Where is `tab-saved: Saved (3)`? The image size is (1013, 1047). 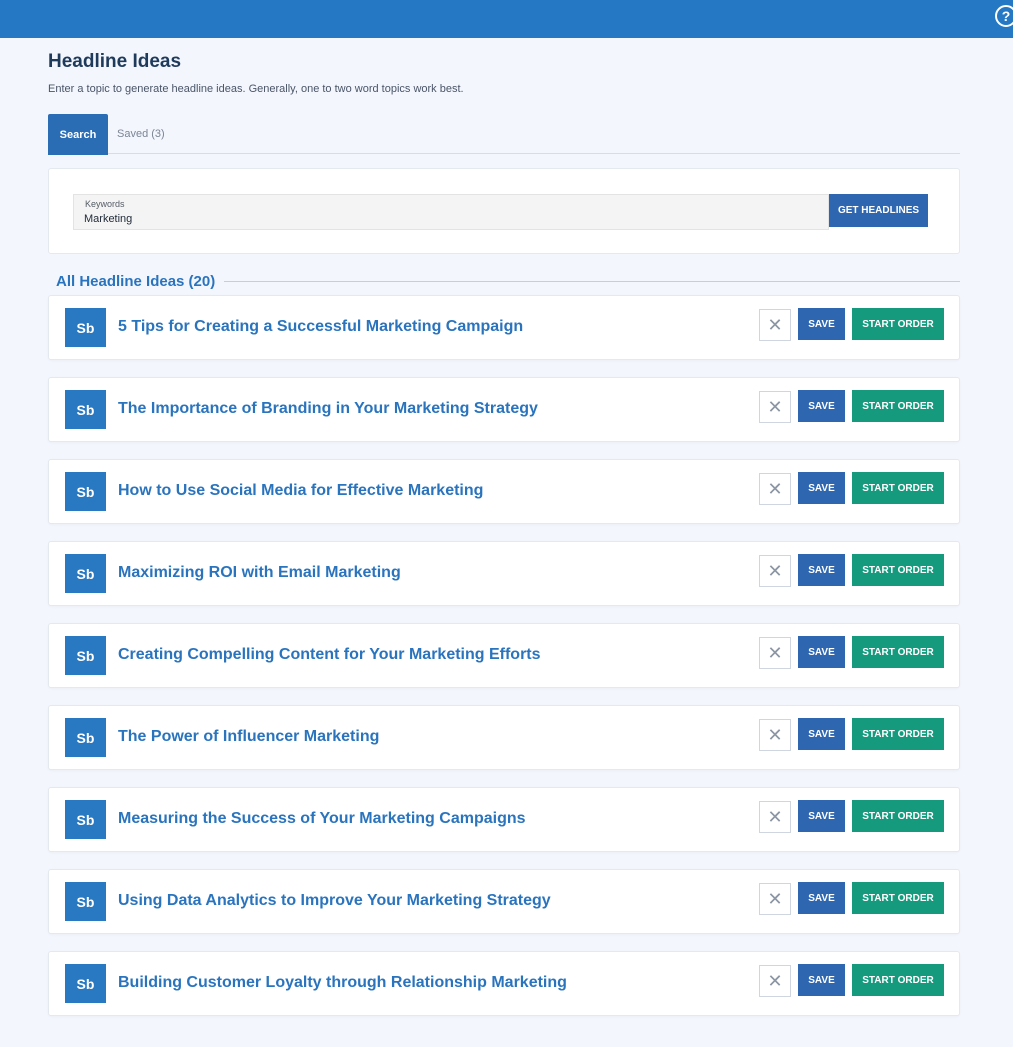 tab-saved: Saved (3) is located at coordinates (136, 133).